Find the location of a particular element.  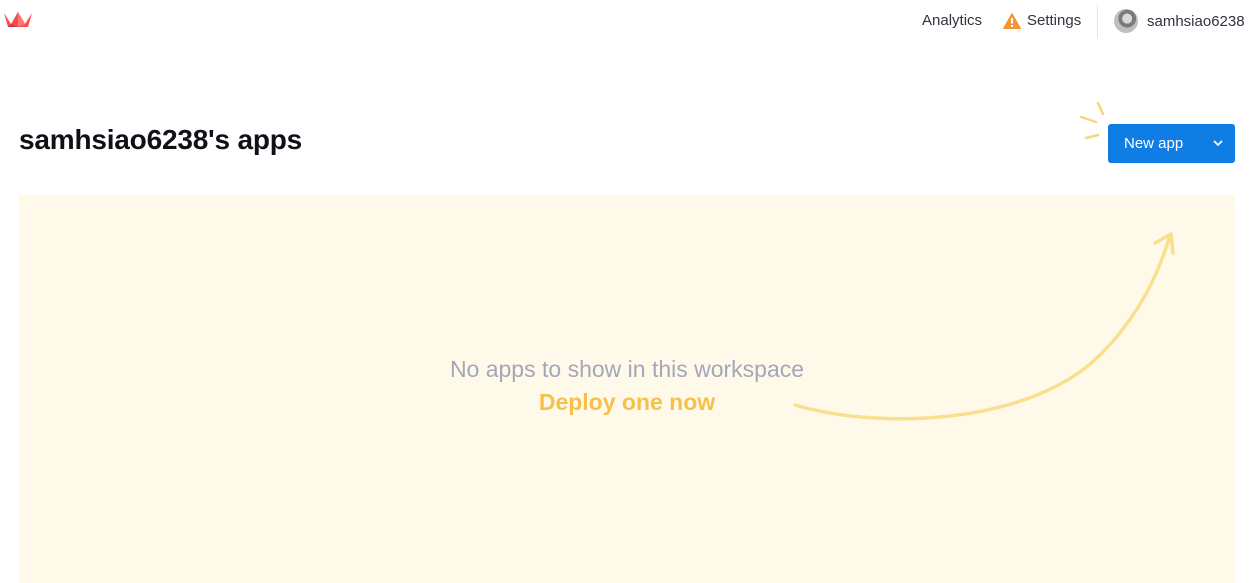

new-app-button: New app is located at coordinates (1171, 143).